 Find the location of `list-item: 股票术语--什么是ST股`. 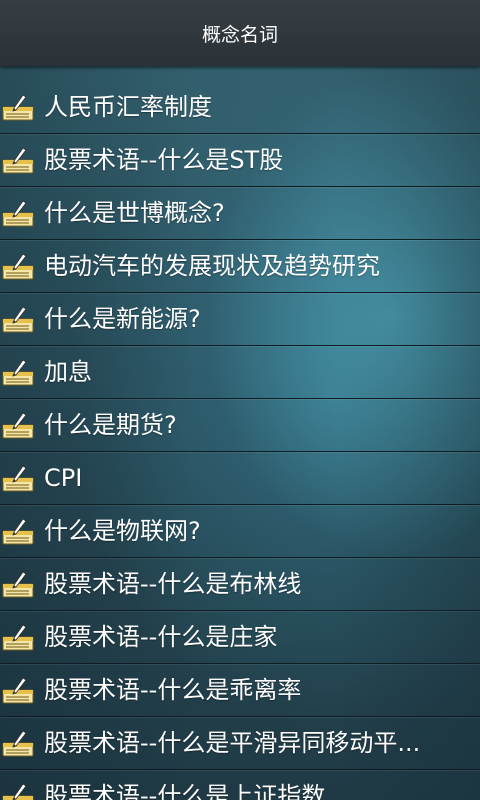

list-item: 股票术语--什么是ST股 is located at coordinates (240, 160).